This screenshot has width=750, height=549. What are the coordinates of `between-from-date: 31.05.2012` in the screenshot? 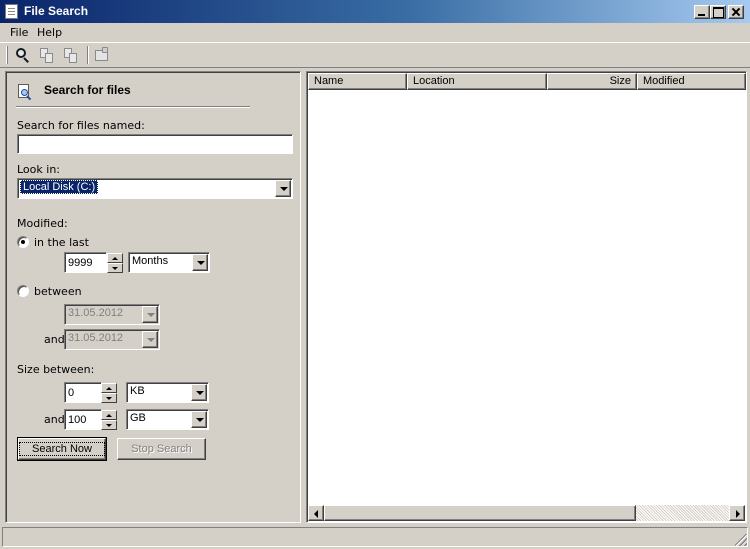 It's located at (112, 314).